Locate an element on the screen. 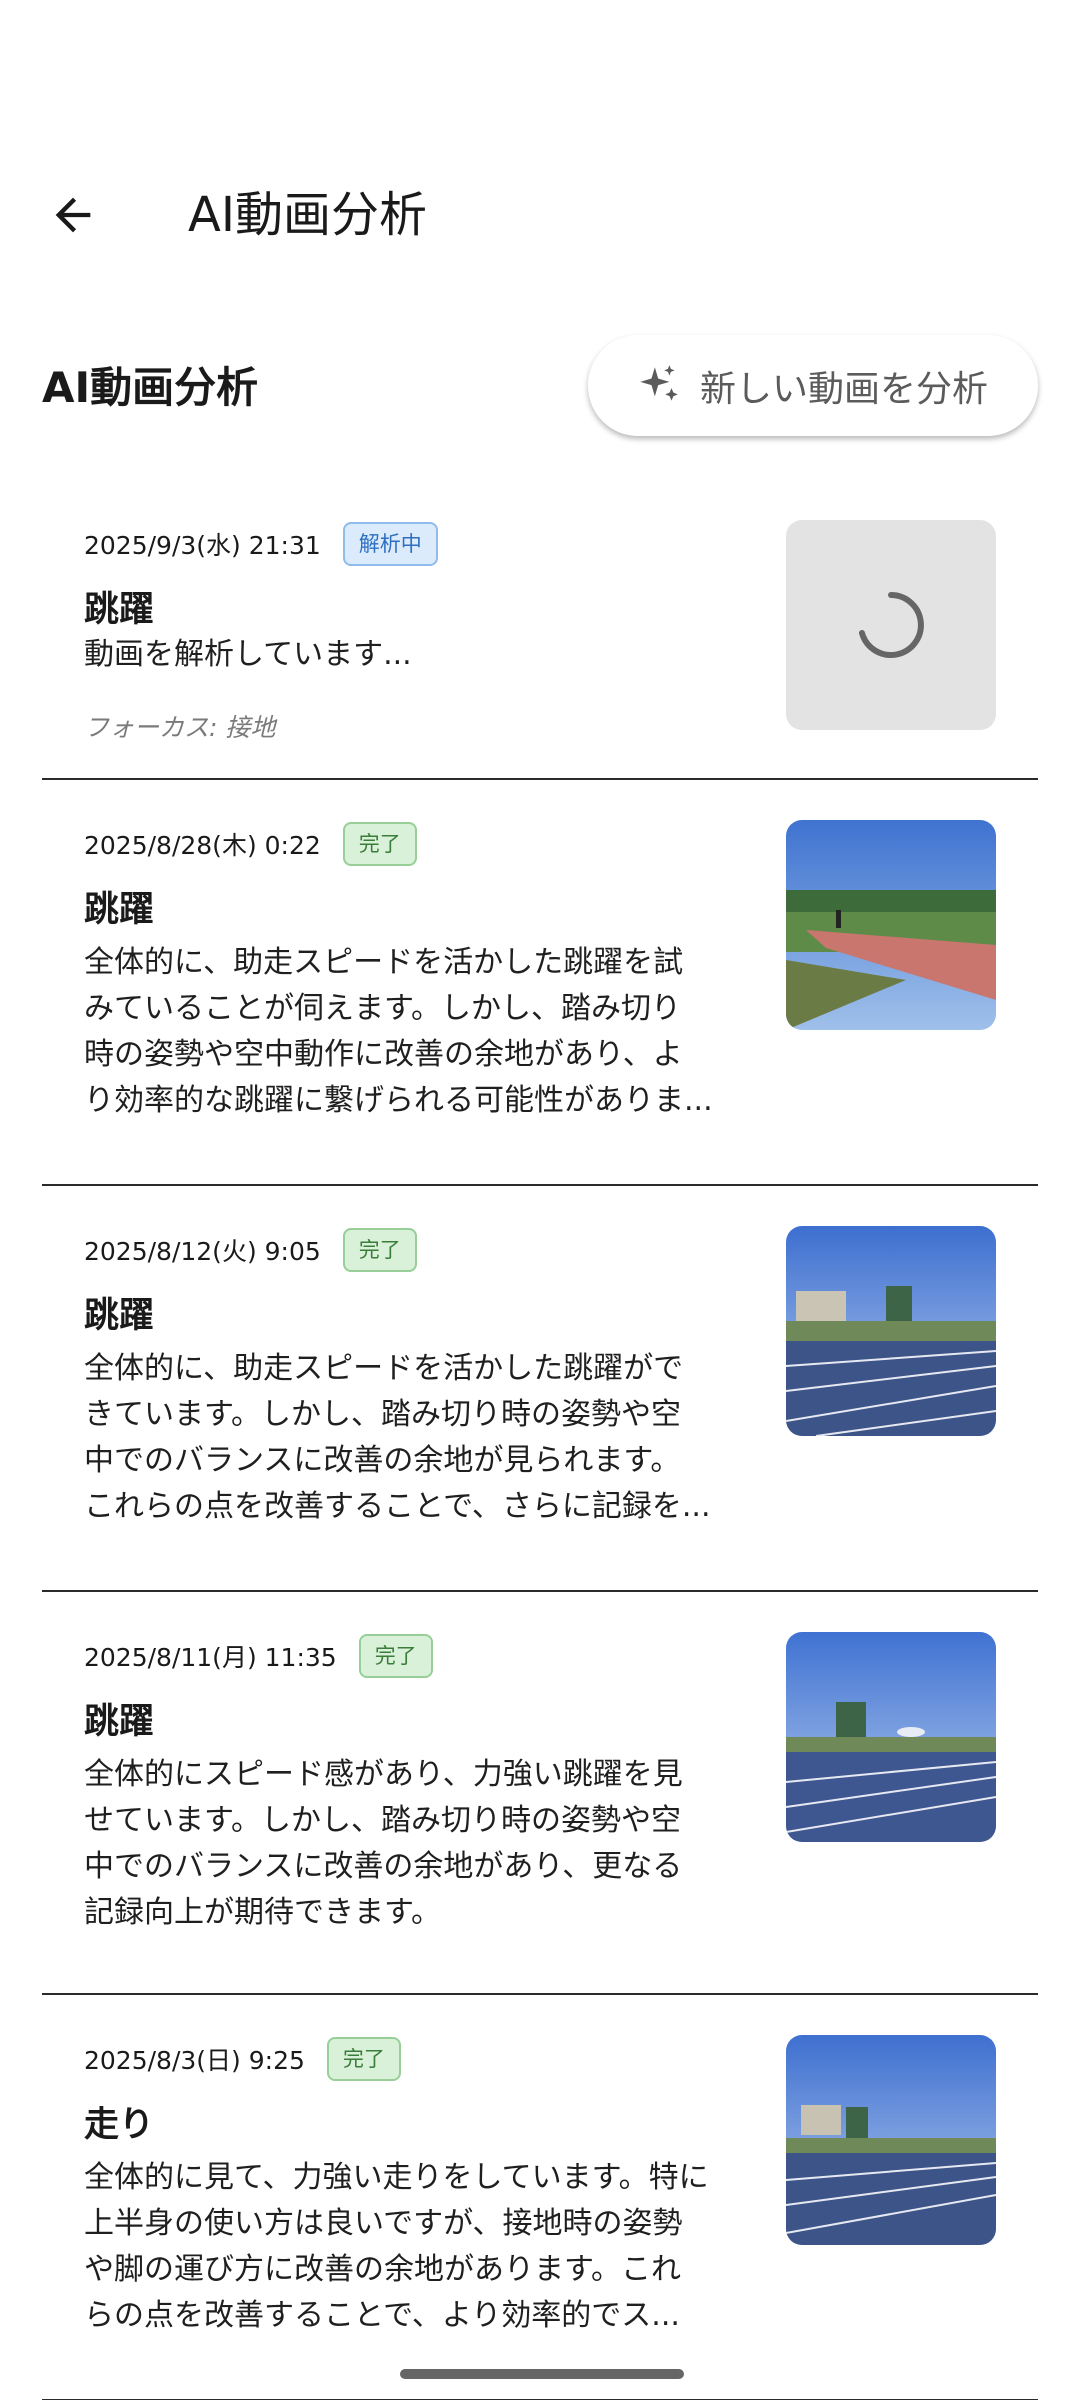 Image resolution: width=1080 pixels, height=2400 pixels. track-red-image is located at coordinates (891, 925).